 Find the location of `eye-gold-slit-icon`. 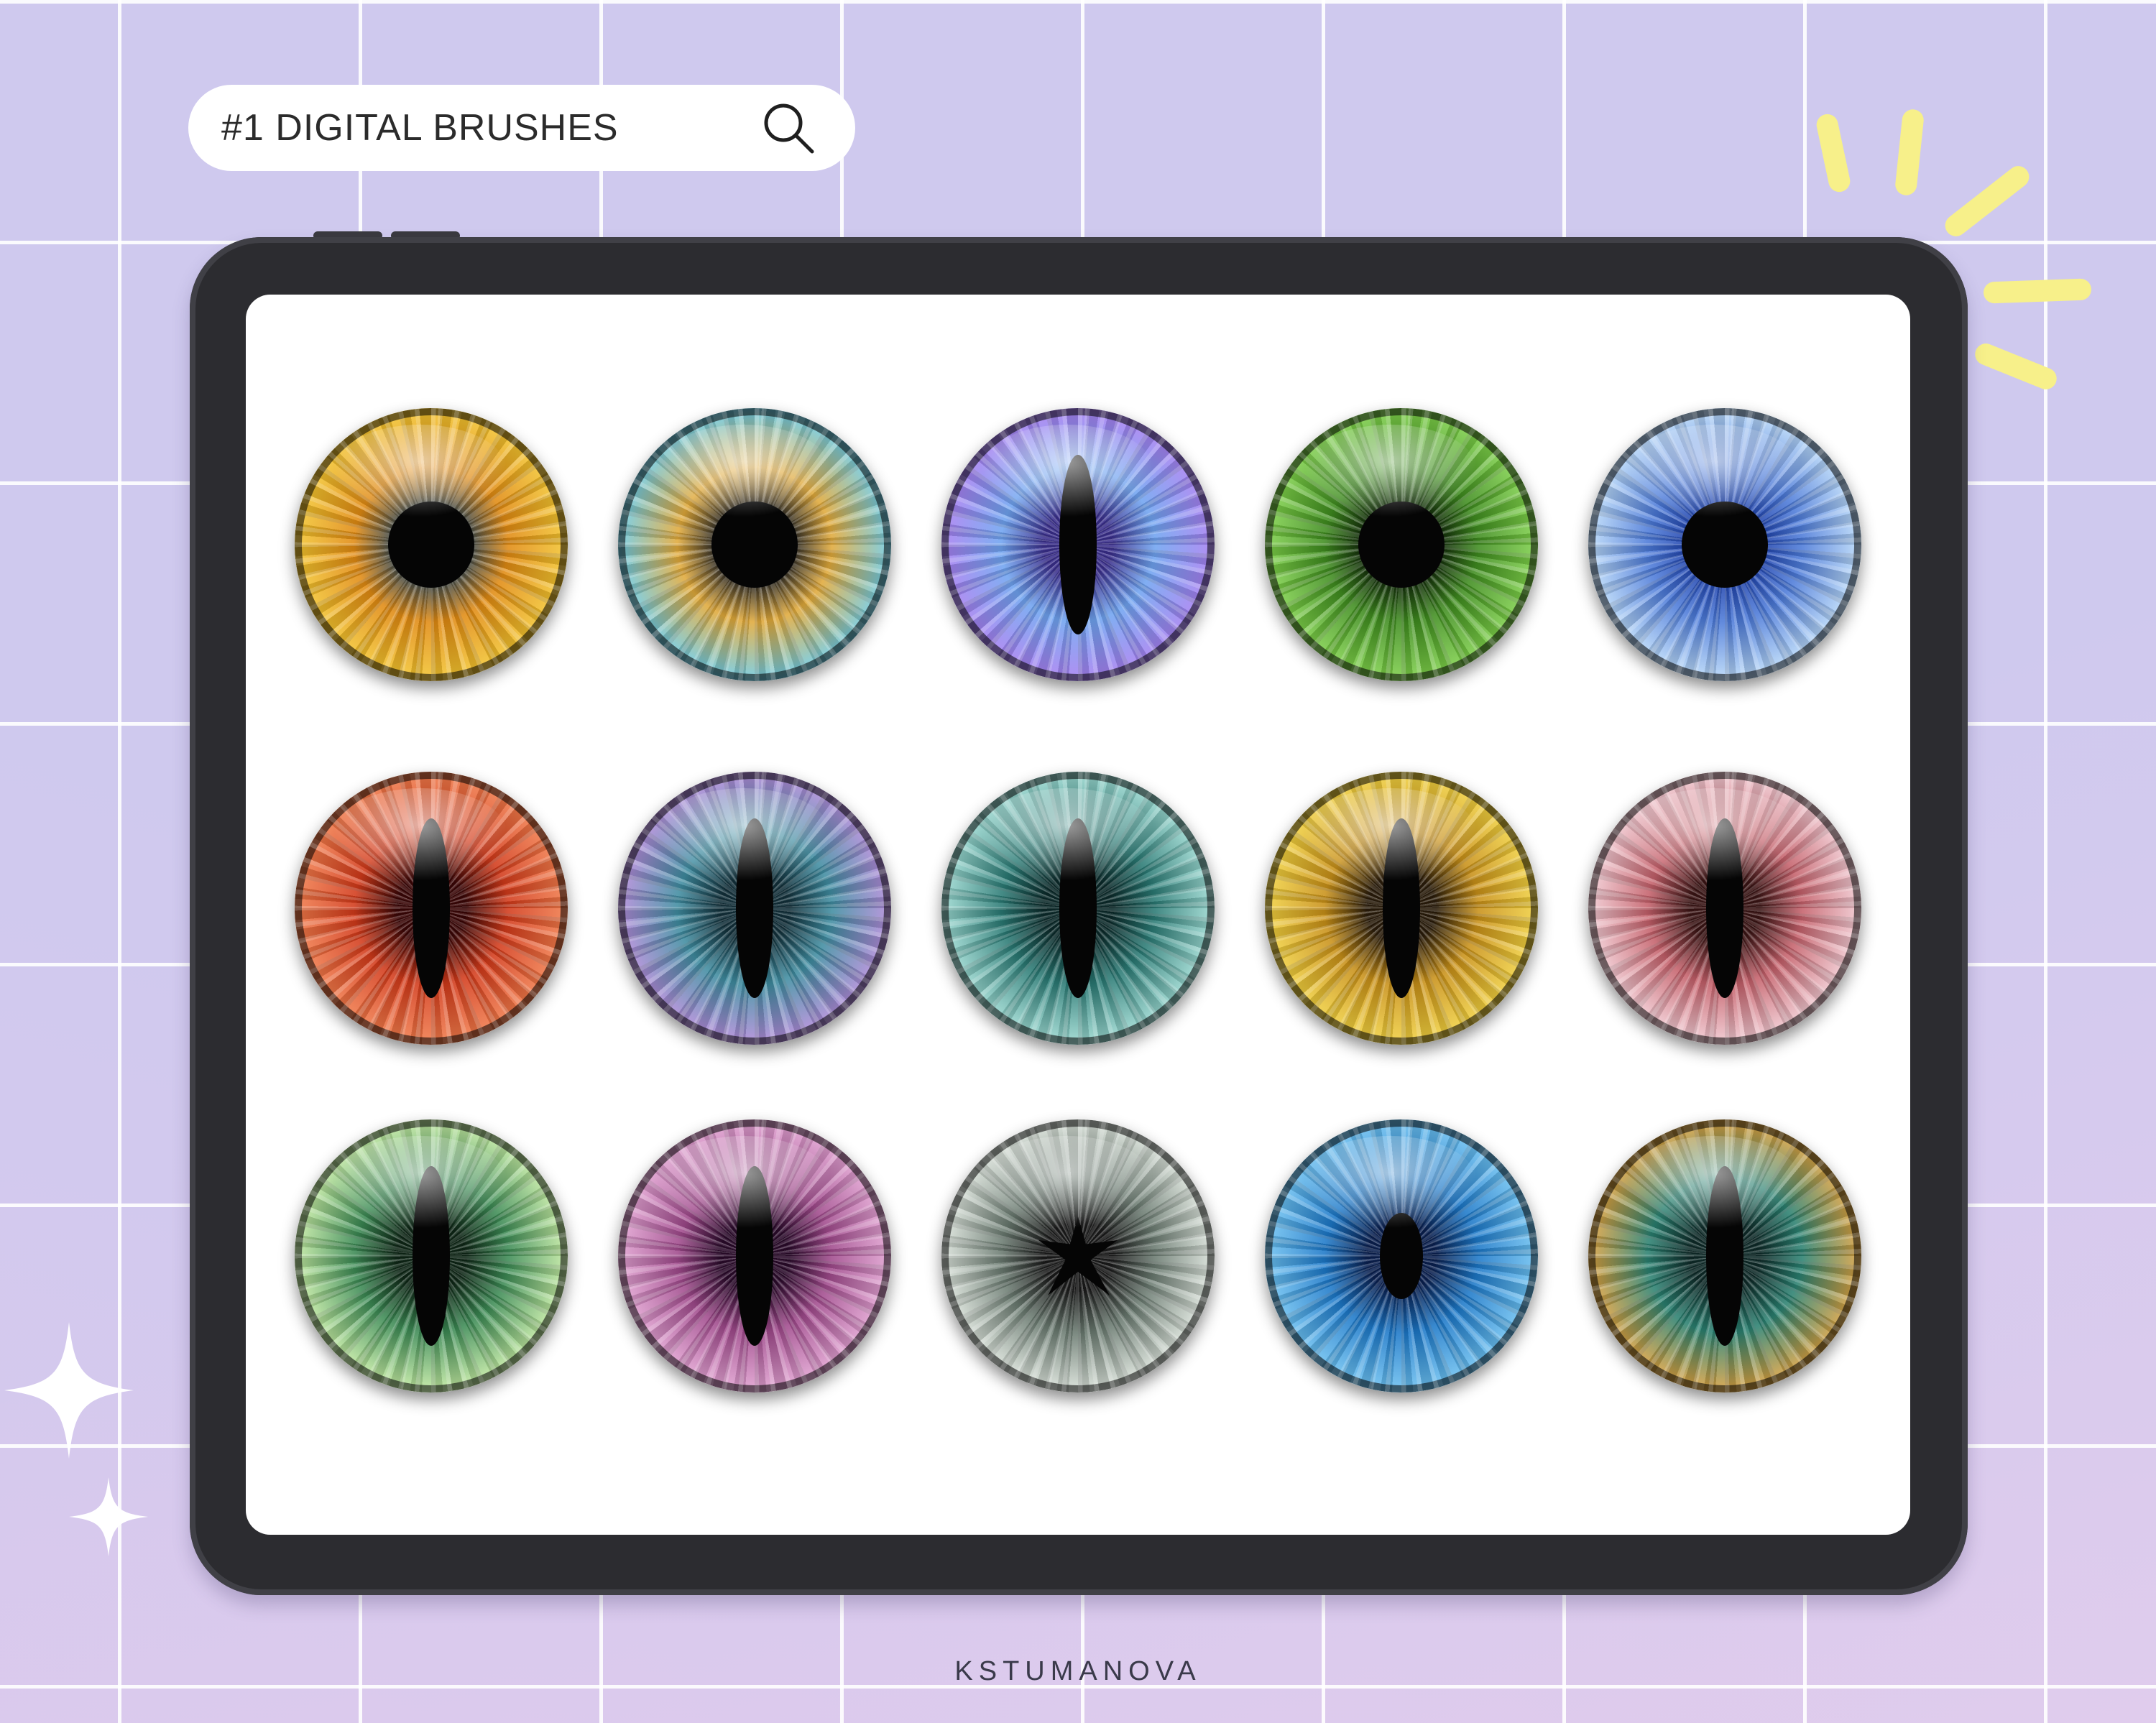

eye-gold-slit-icon is located at coordinates (1402, 908).